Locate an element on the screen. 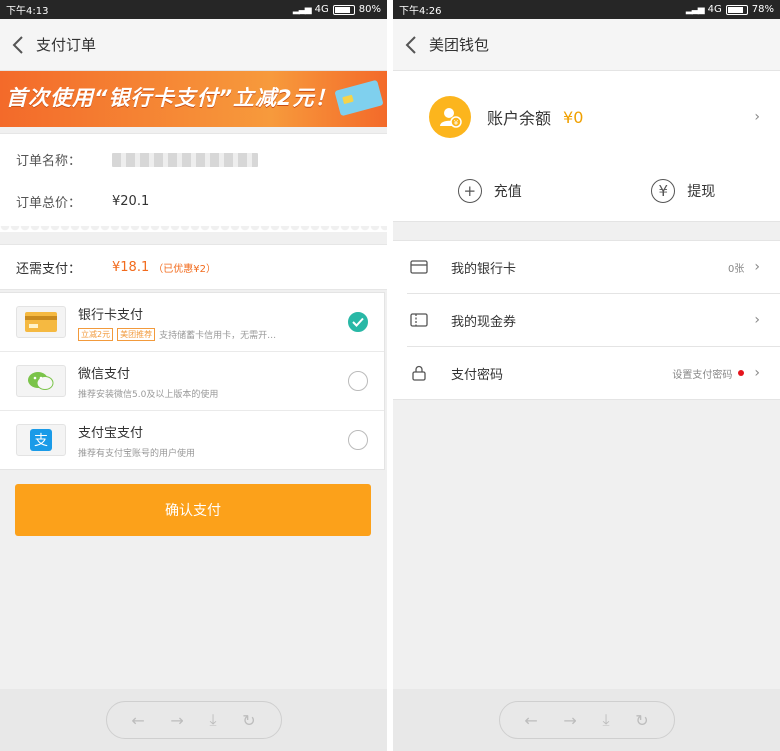  page-title: 美团钱包 is located at coordinates (459, 45).